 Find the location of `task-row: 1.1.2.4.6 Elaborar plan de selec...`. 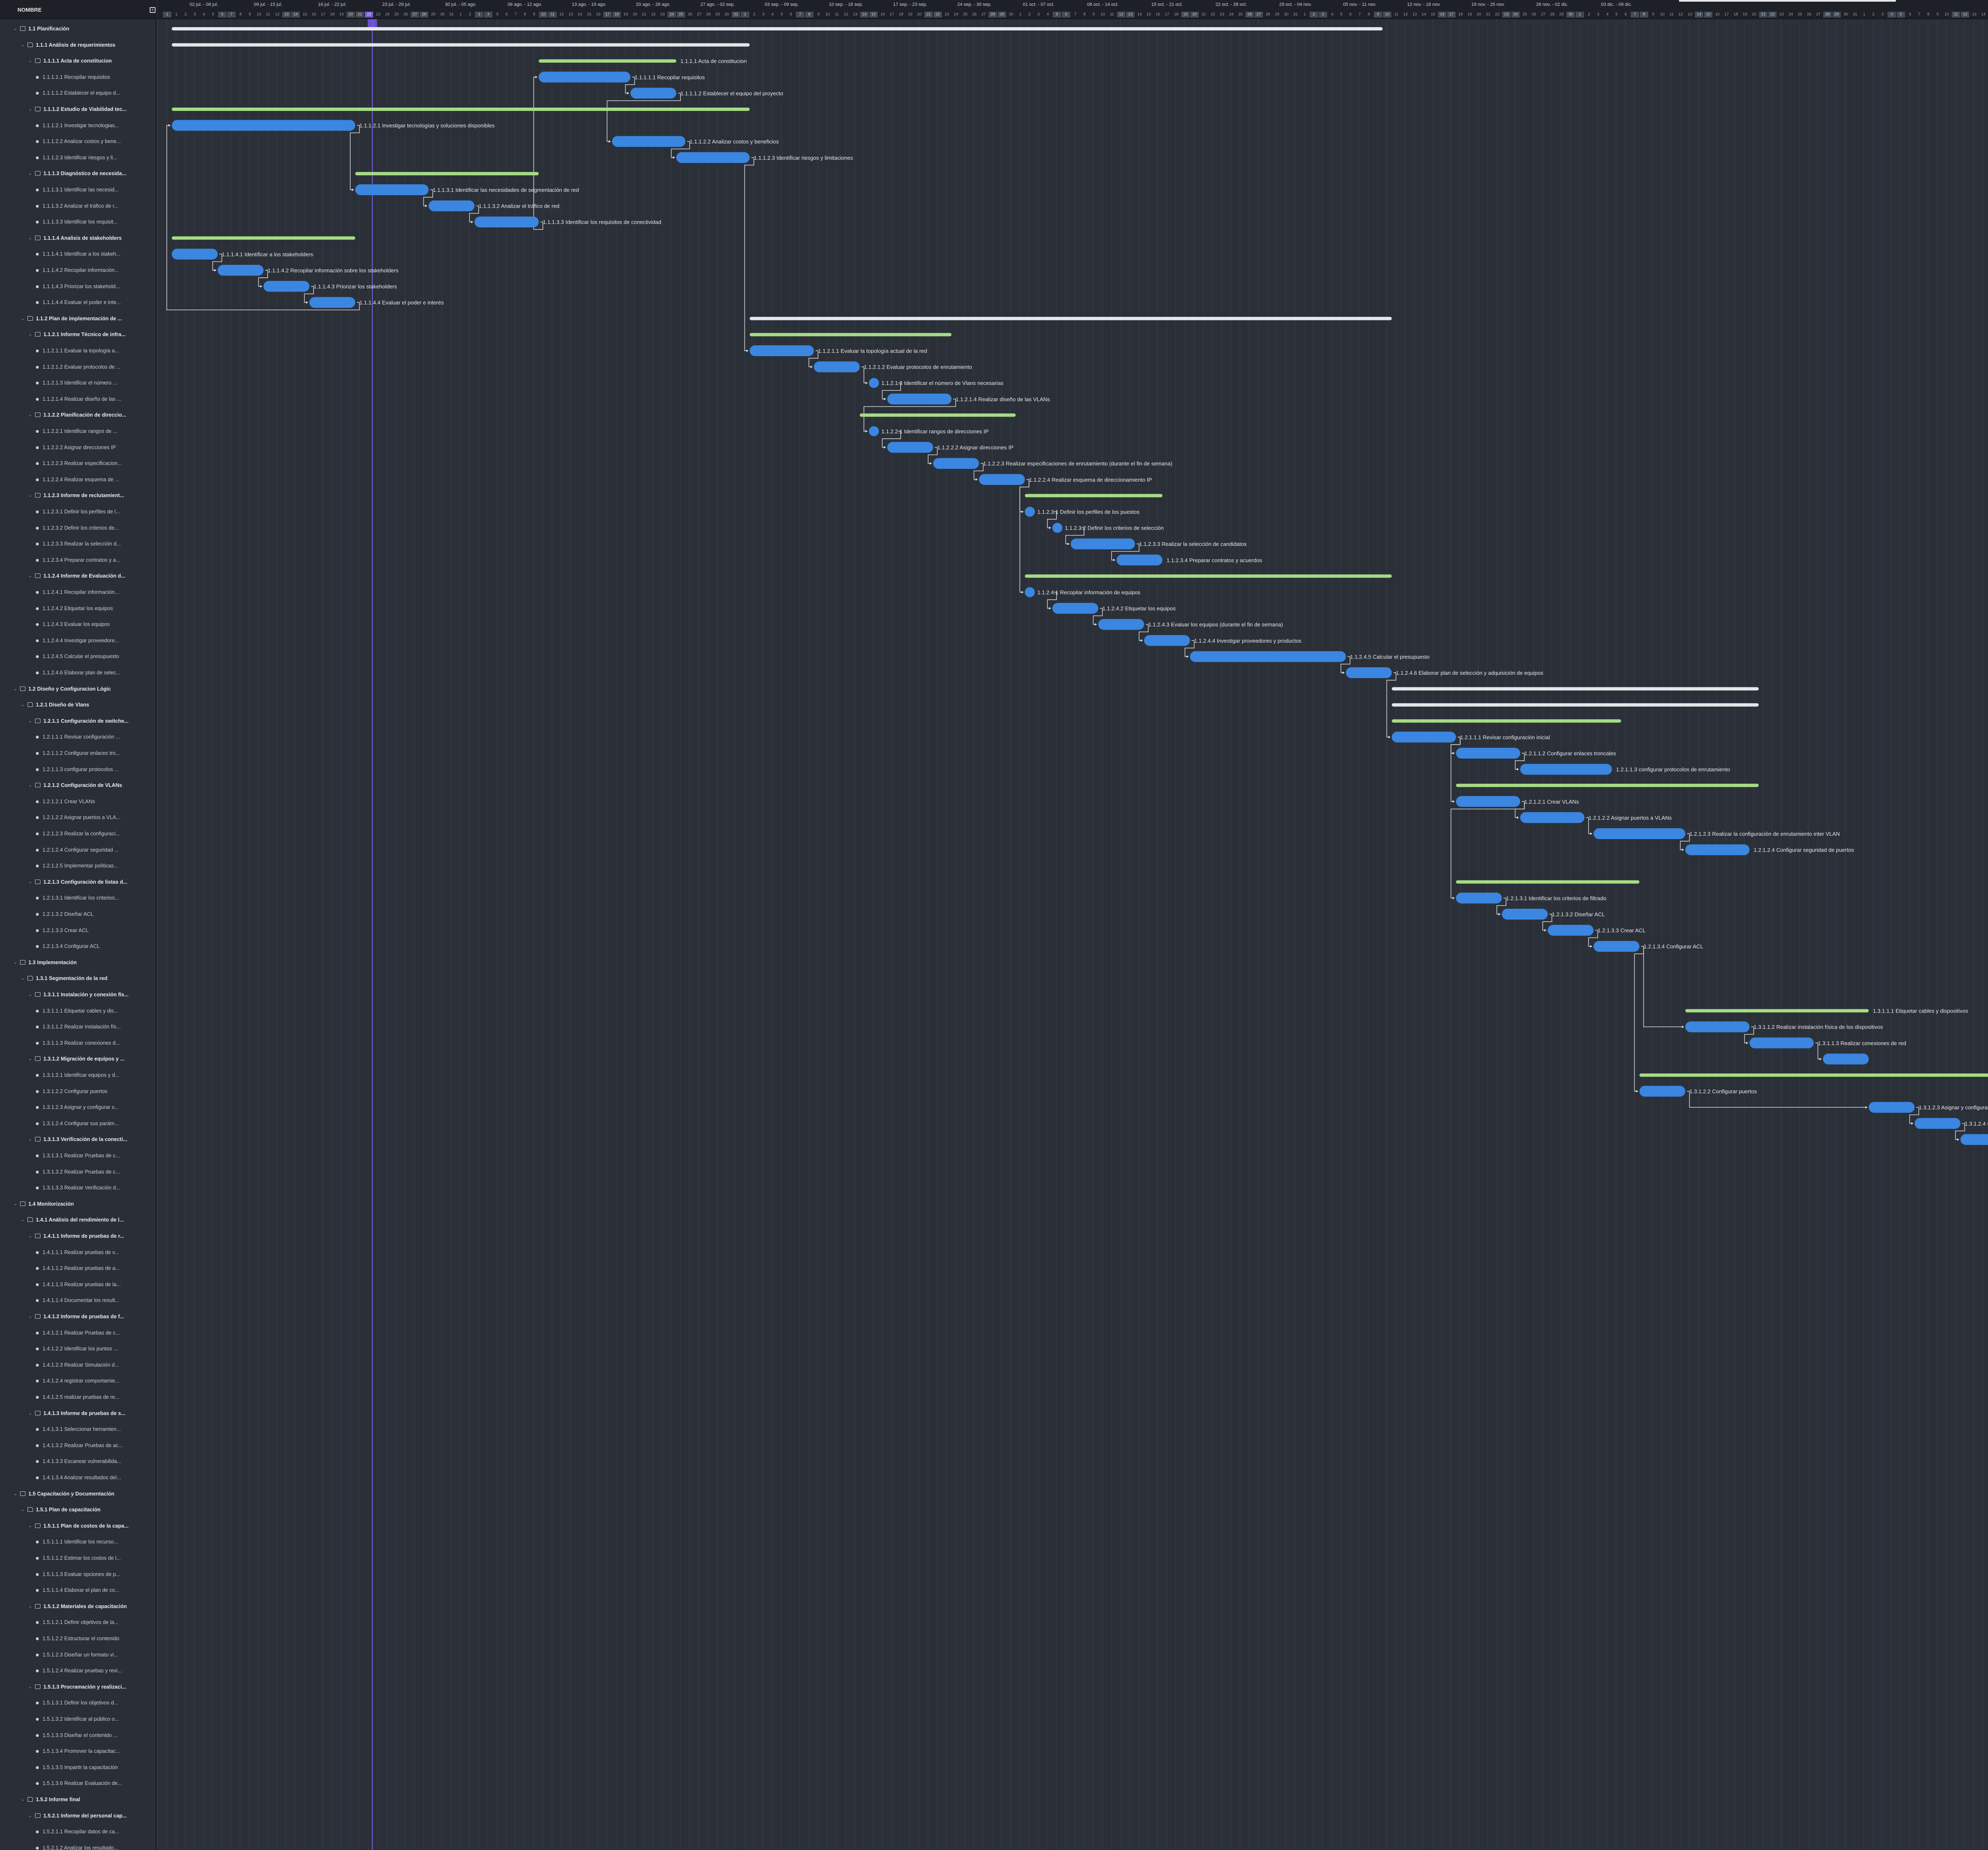

task-row: 1.1.2.4.6 Elaborar plan de selec... is located at coordinates (78, 673).